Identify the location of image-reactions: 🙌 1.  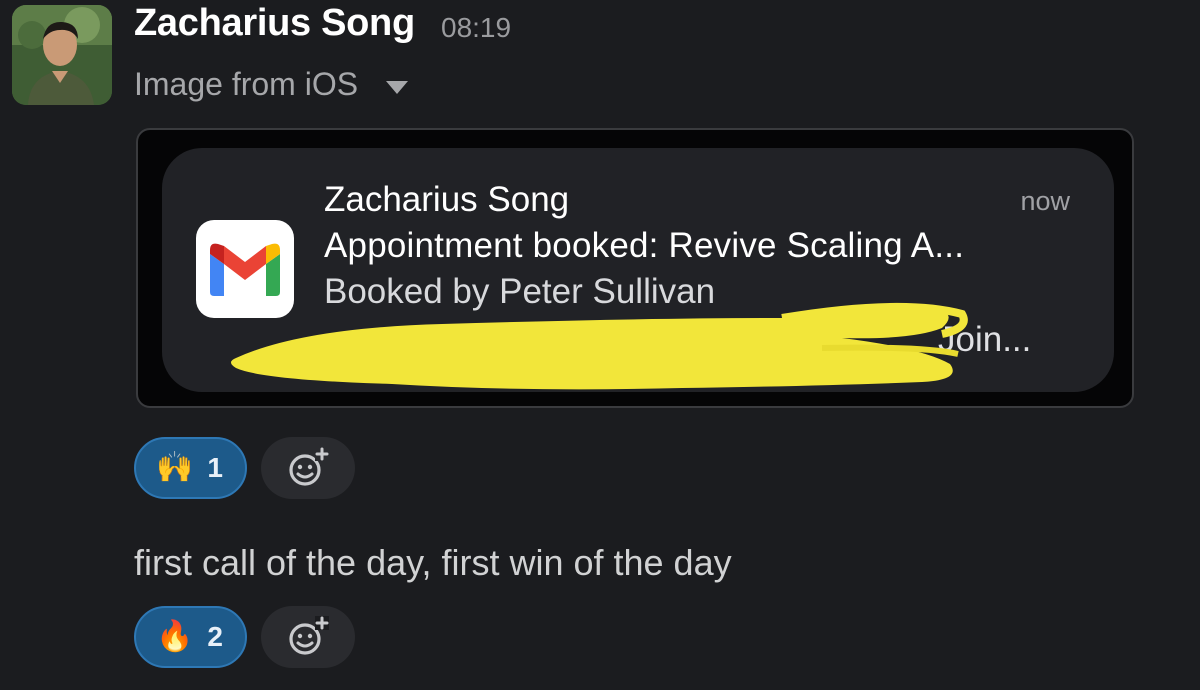
(244, 468).